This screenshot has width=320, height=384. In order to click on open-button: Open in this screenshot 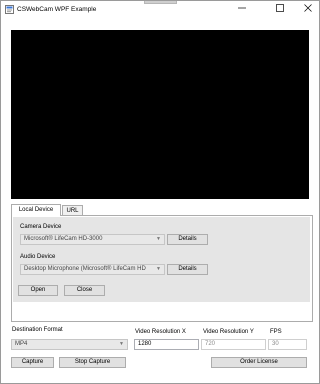, I will do `click(38, 290)`.